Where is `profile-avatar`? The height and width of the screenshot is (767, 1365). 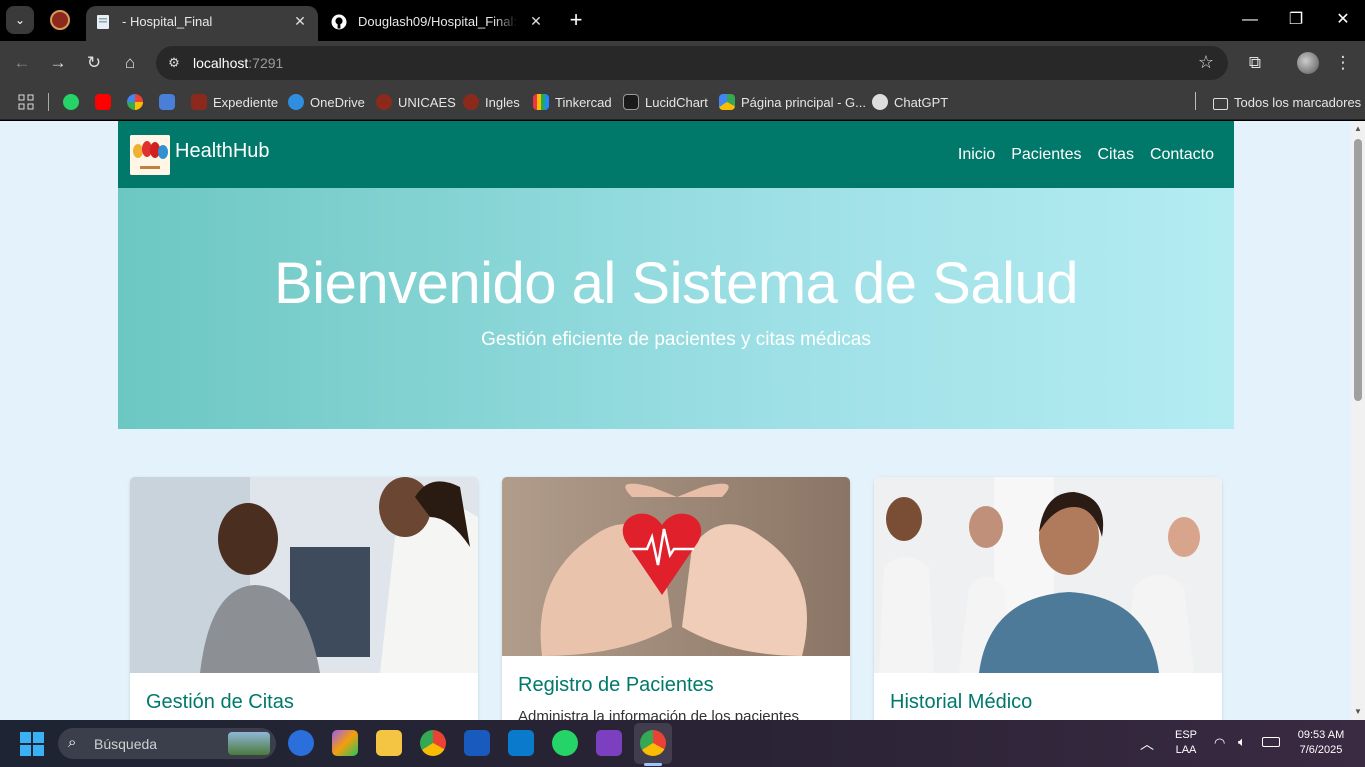
profile-avatar is located at coordinates (1308, 63).